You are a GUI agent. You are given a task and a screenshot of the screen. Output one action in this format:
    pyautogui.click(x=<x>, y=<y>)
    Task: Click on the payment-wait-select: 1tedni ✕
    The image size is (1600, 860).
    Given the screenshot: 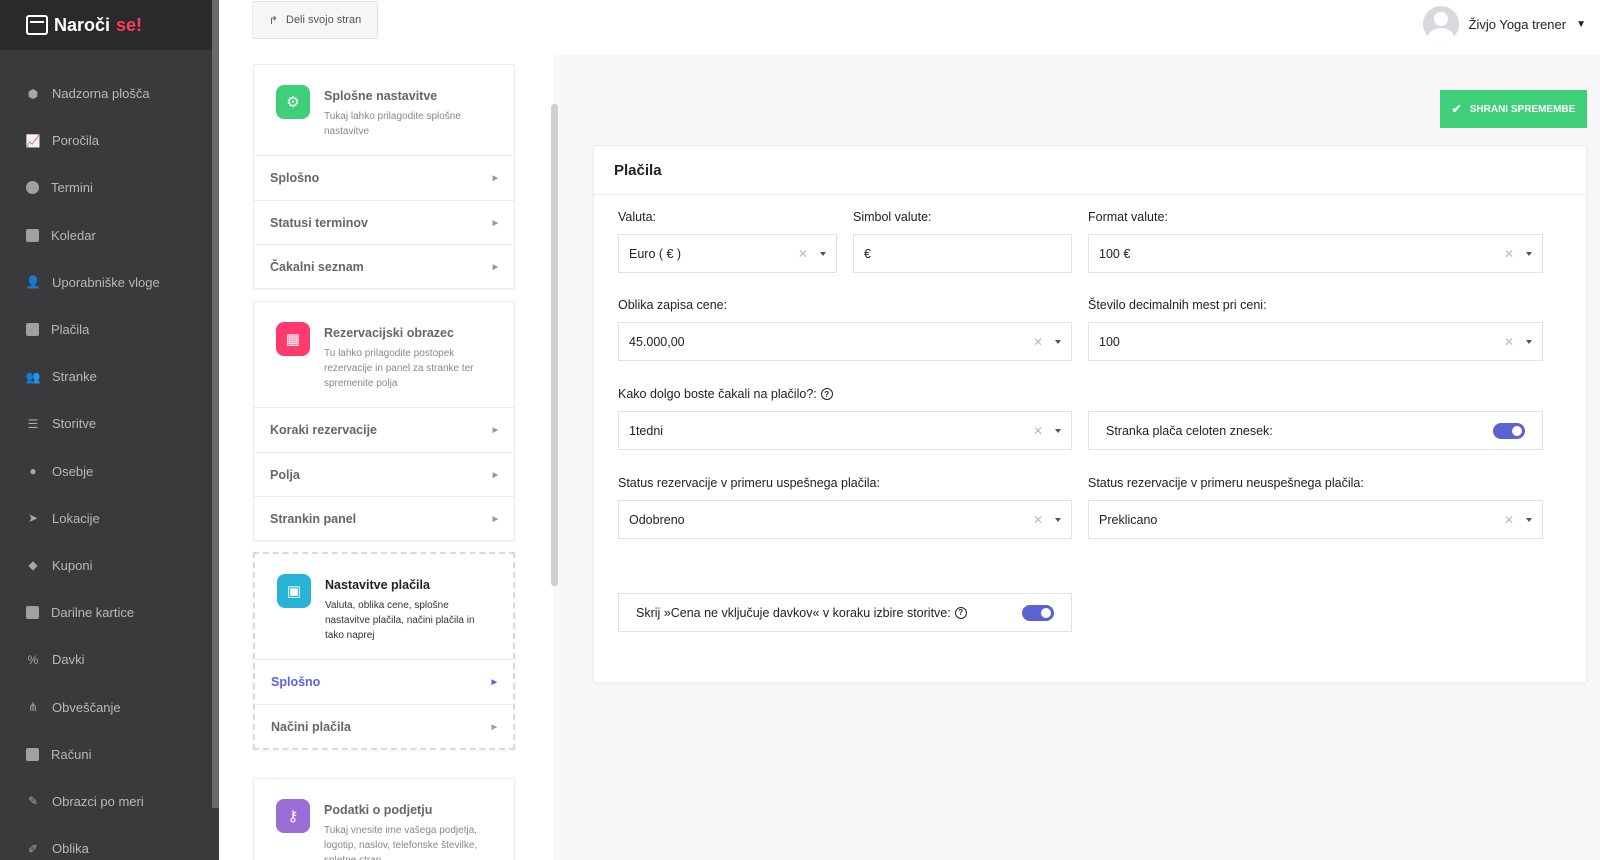 What is the action you would take?
    pyautogui.click(x=845, y=430)
    